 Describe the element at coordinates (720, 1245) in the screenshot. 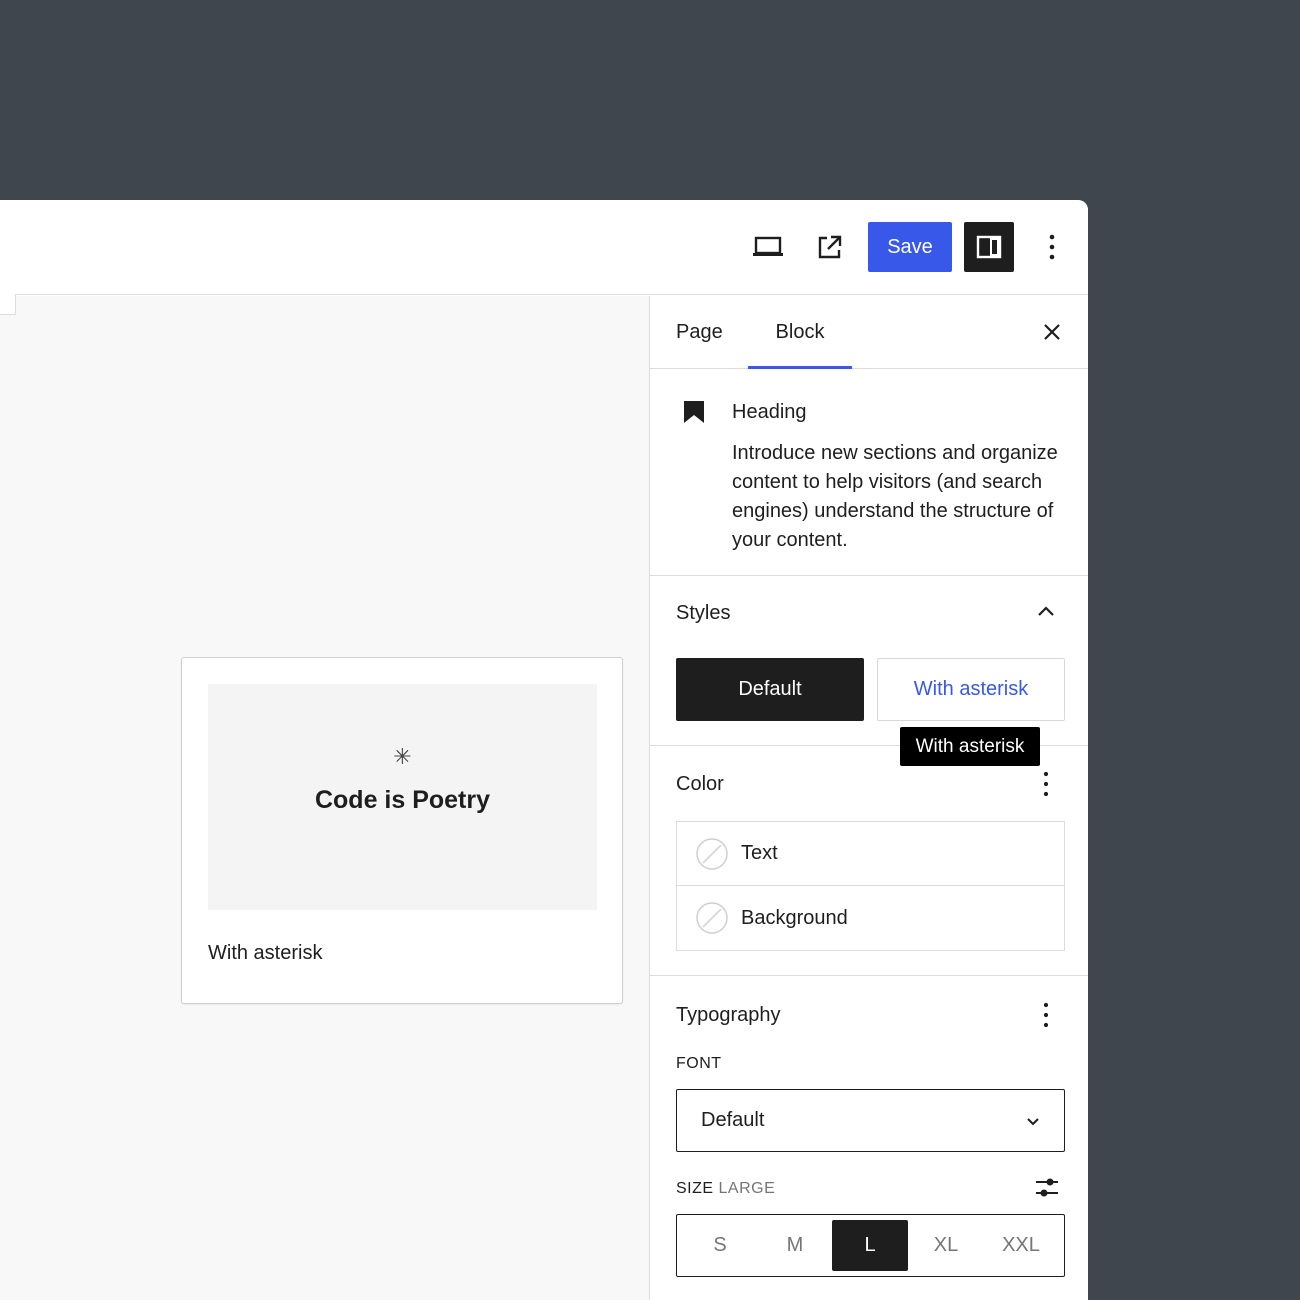

I see `size-option-s: S` at that location.